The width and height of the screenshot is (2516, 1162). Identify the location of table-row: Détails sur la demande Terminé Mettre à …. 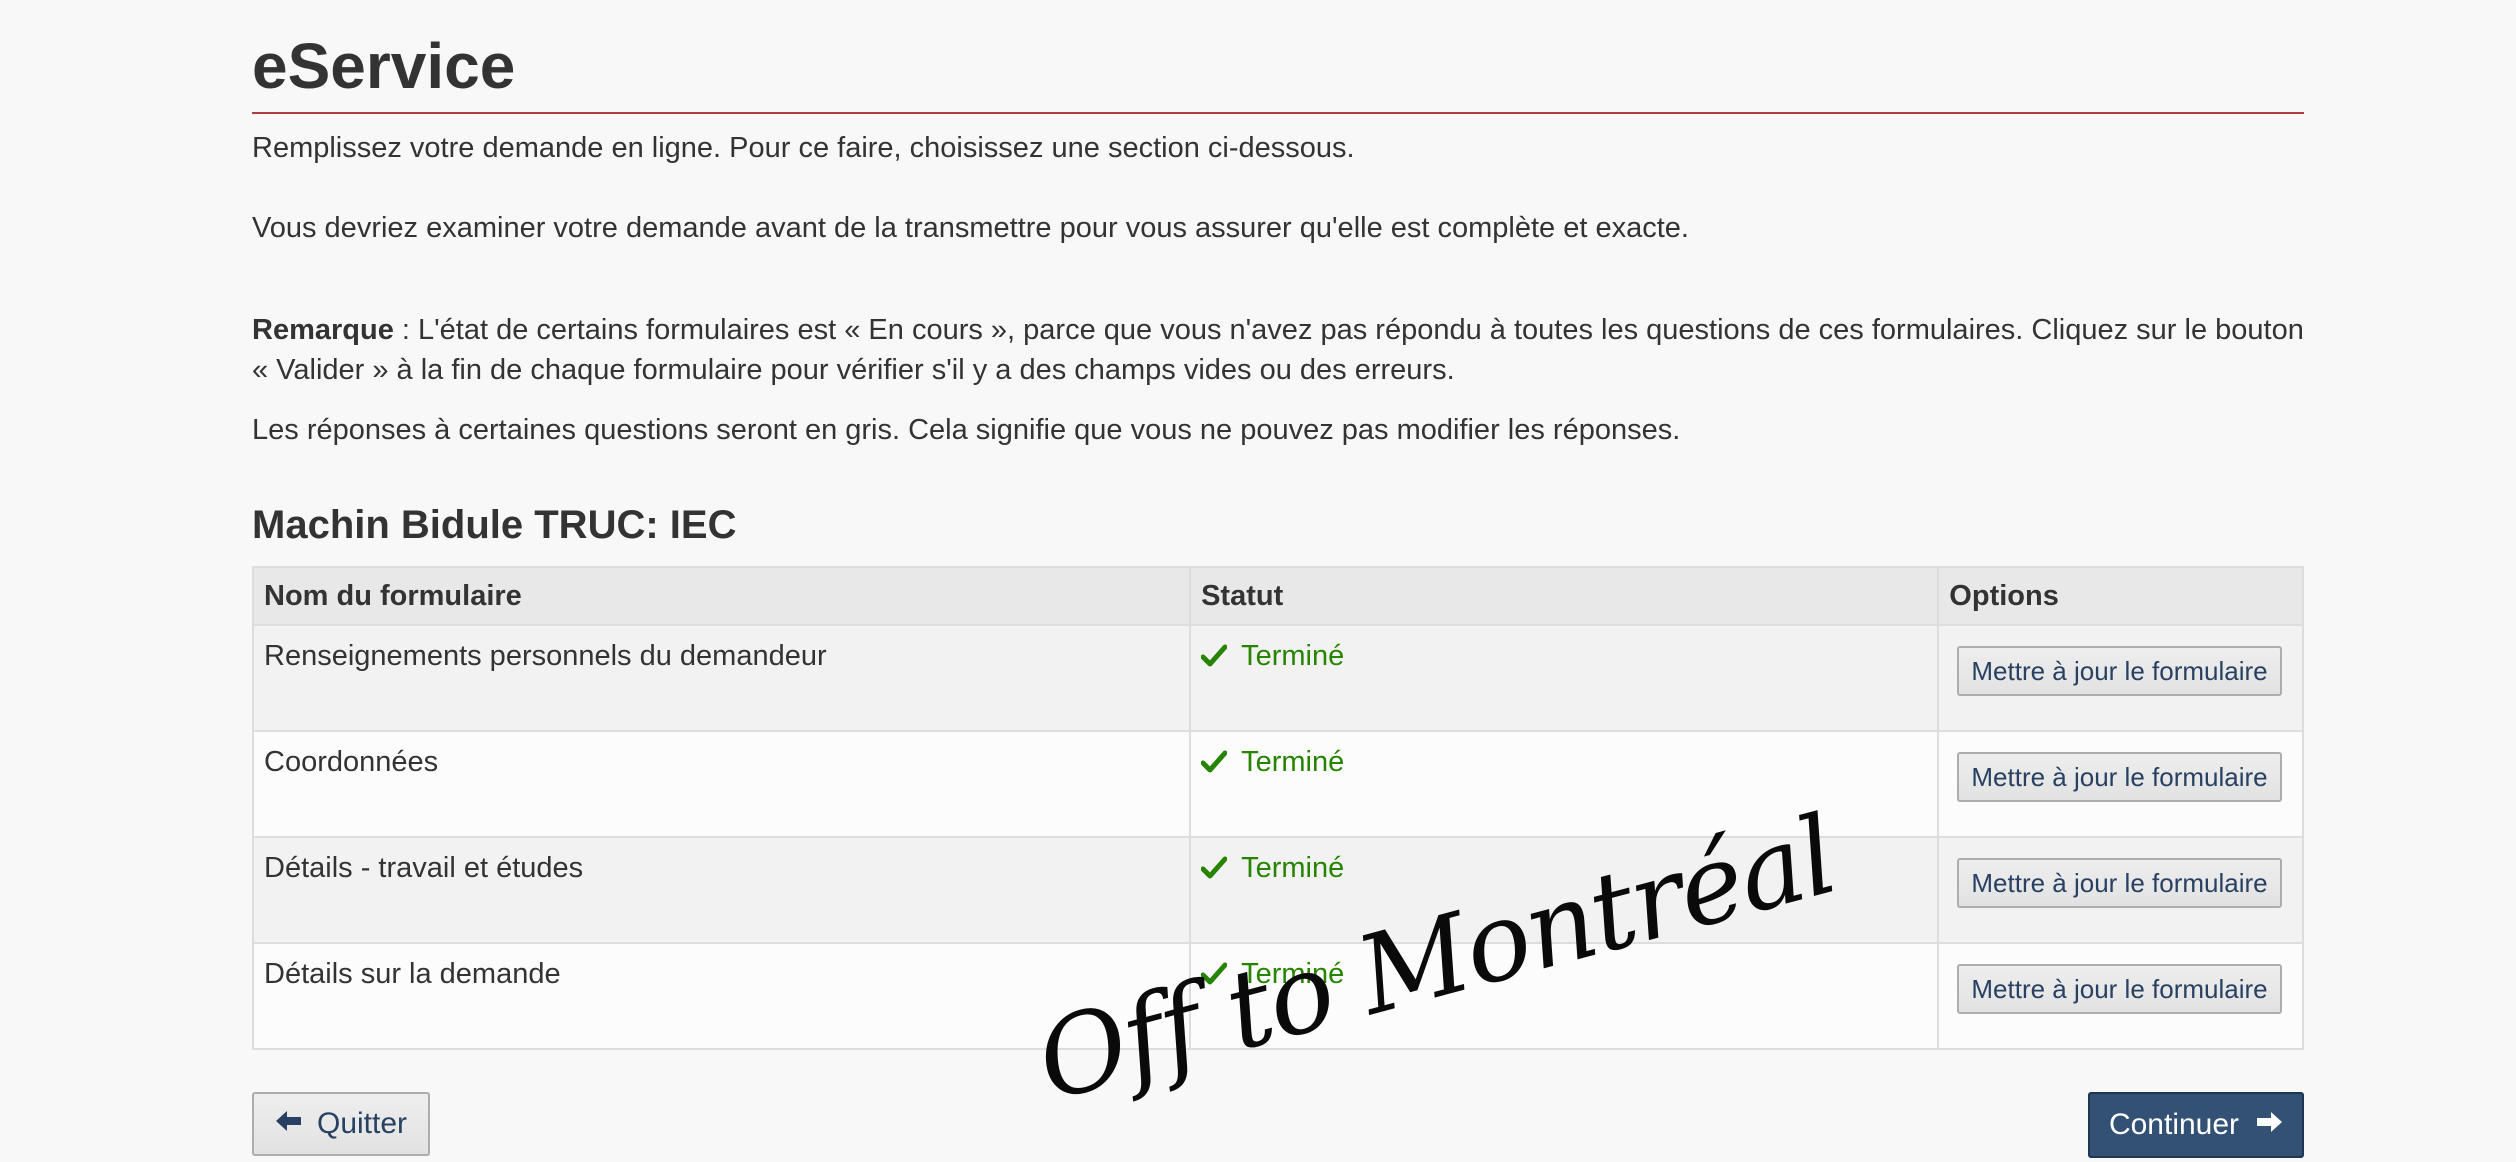
(1277, 996).